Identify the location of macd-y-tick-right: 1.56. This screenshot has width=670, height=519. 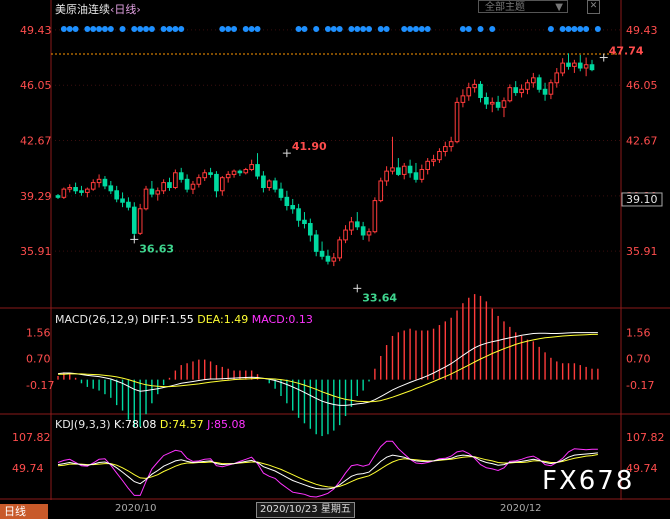
(638, 332).